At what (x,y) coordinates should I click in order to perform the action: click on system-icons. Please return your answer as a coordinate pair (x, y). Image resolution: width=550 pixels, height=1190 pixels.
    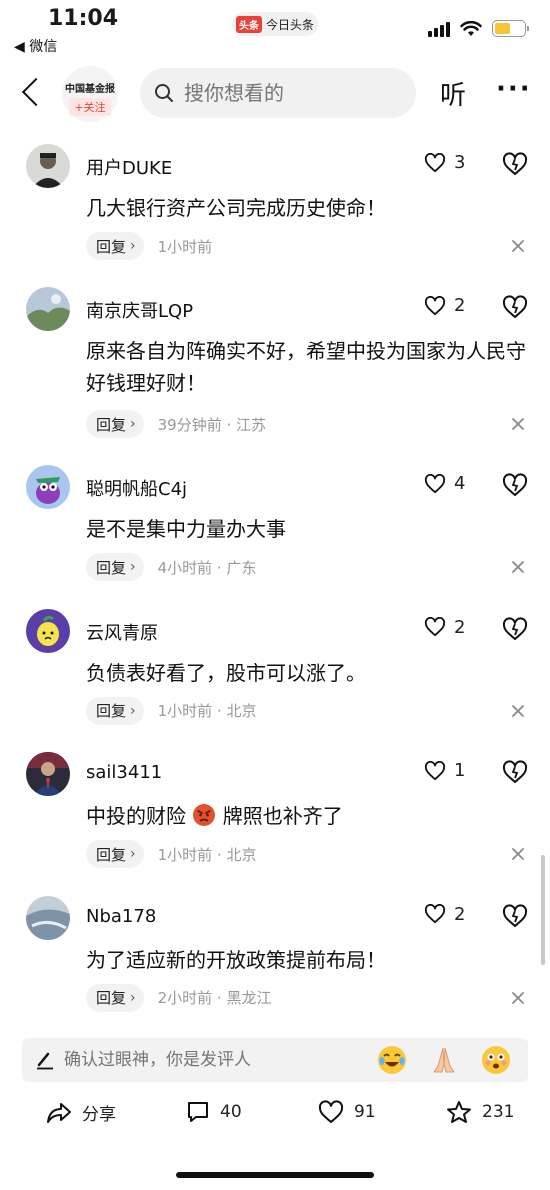
    Looking at the image, I should click on (478, 28).